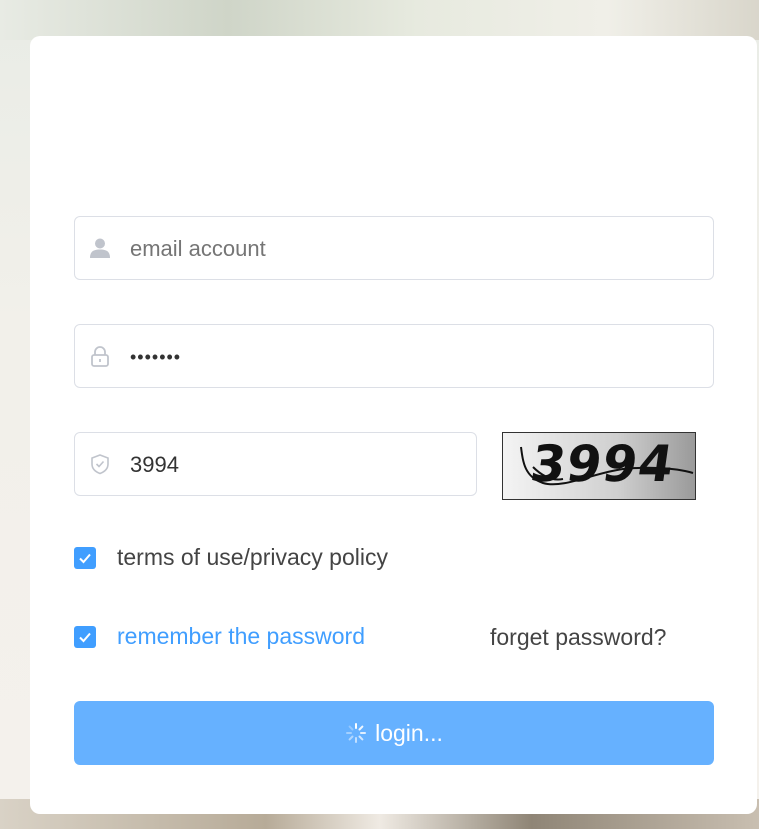  What do you see at coordinates (100, 356) in the screenshot?
I see `lock-icon` at bounding box center [100, 356].